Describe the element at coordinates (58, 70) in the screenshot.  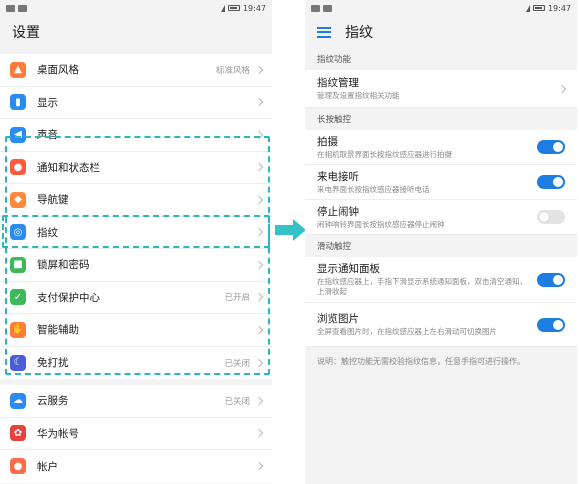
I see `settings-item-label: 桌面风格` at that location.